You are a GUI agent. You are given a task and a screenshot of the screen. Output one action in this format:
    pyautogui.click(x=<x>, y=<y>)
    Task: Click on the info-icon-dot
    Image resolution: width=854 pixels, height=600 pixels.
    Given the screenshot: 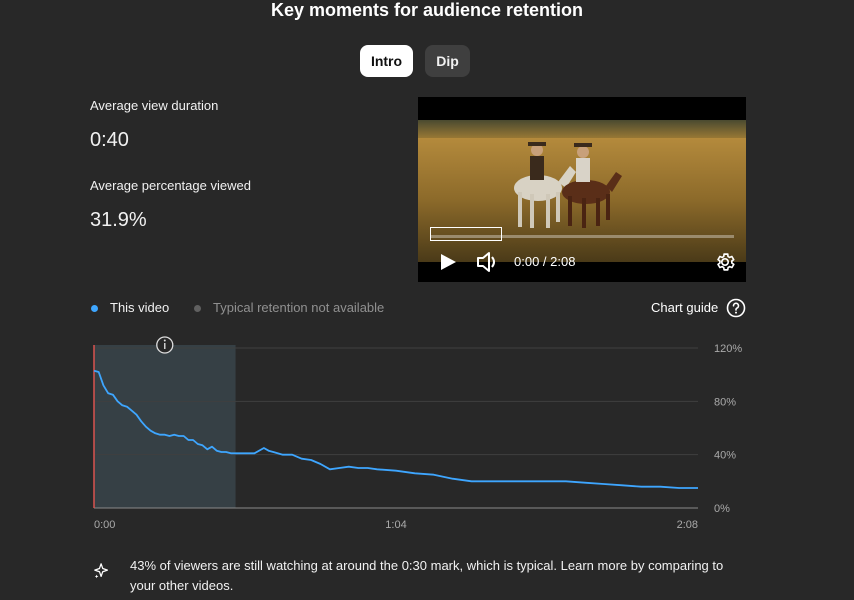 What is the action you would take?
    pyautogui.click(x=164, y=340)
    